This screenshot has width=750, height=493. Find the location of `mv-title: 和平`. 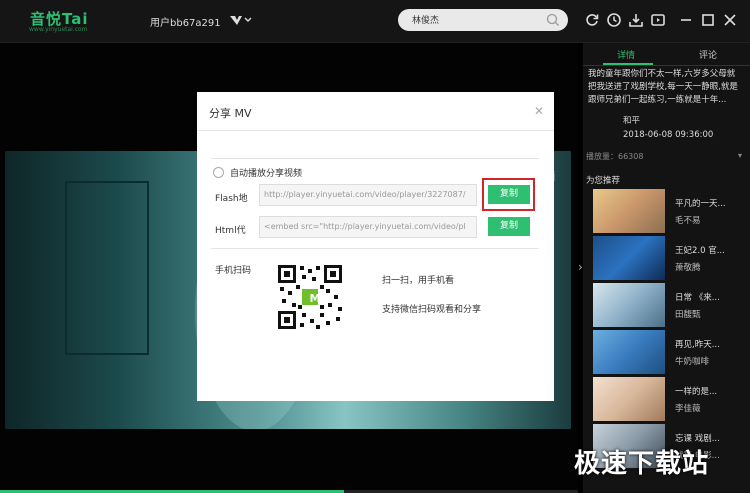

mv-title: 和平 is located at coordinates (632, 121).